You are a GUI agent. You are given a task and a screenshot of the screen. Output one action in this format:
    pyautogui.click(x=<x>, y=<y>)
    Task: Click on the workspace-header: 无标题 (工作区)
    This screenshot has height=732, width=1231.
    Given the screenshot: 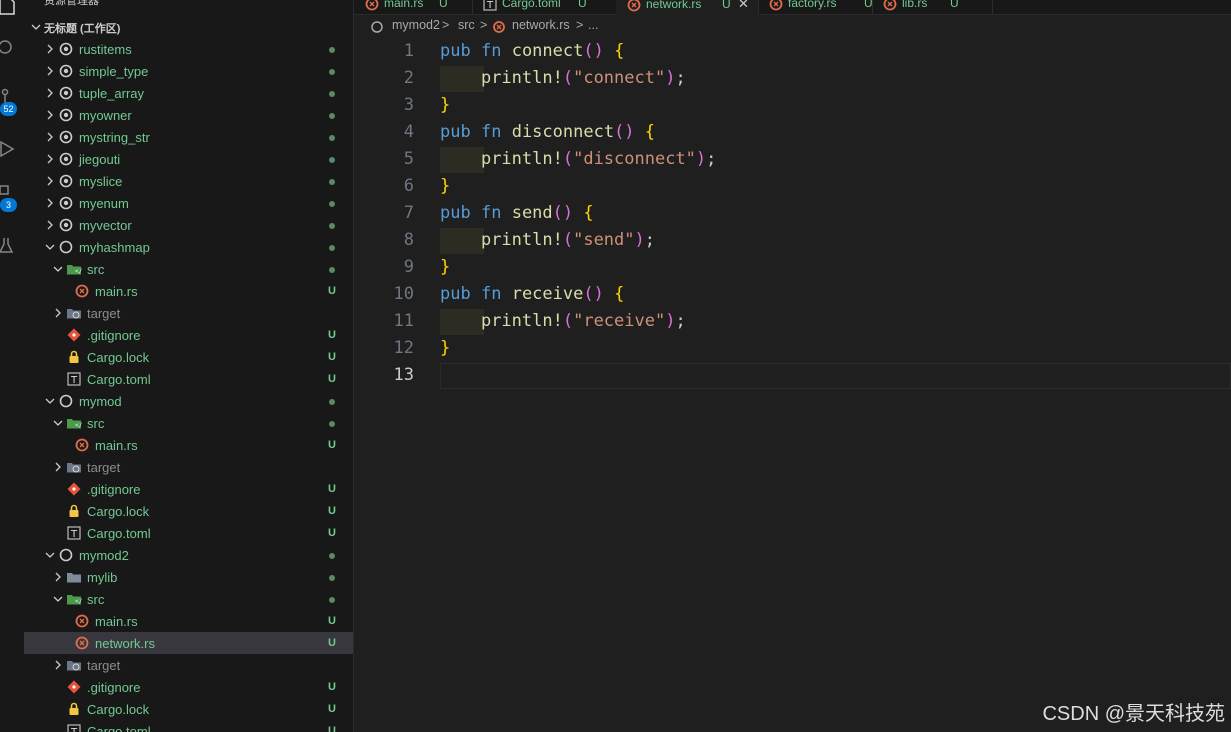 What is the action you would take?
    pyautogui.click(x=188, y=27)
    